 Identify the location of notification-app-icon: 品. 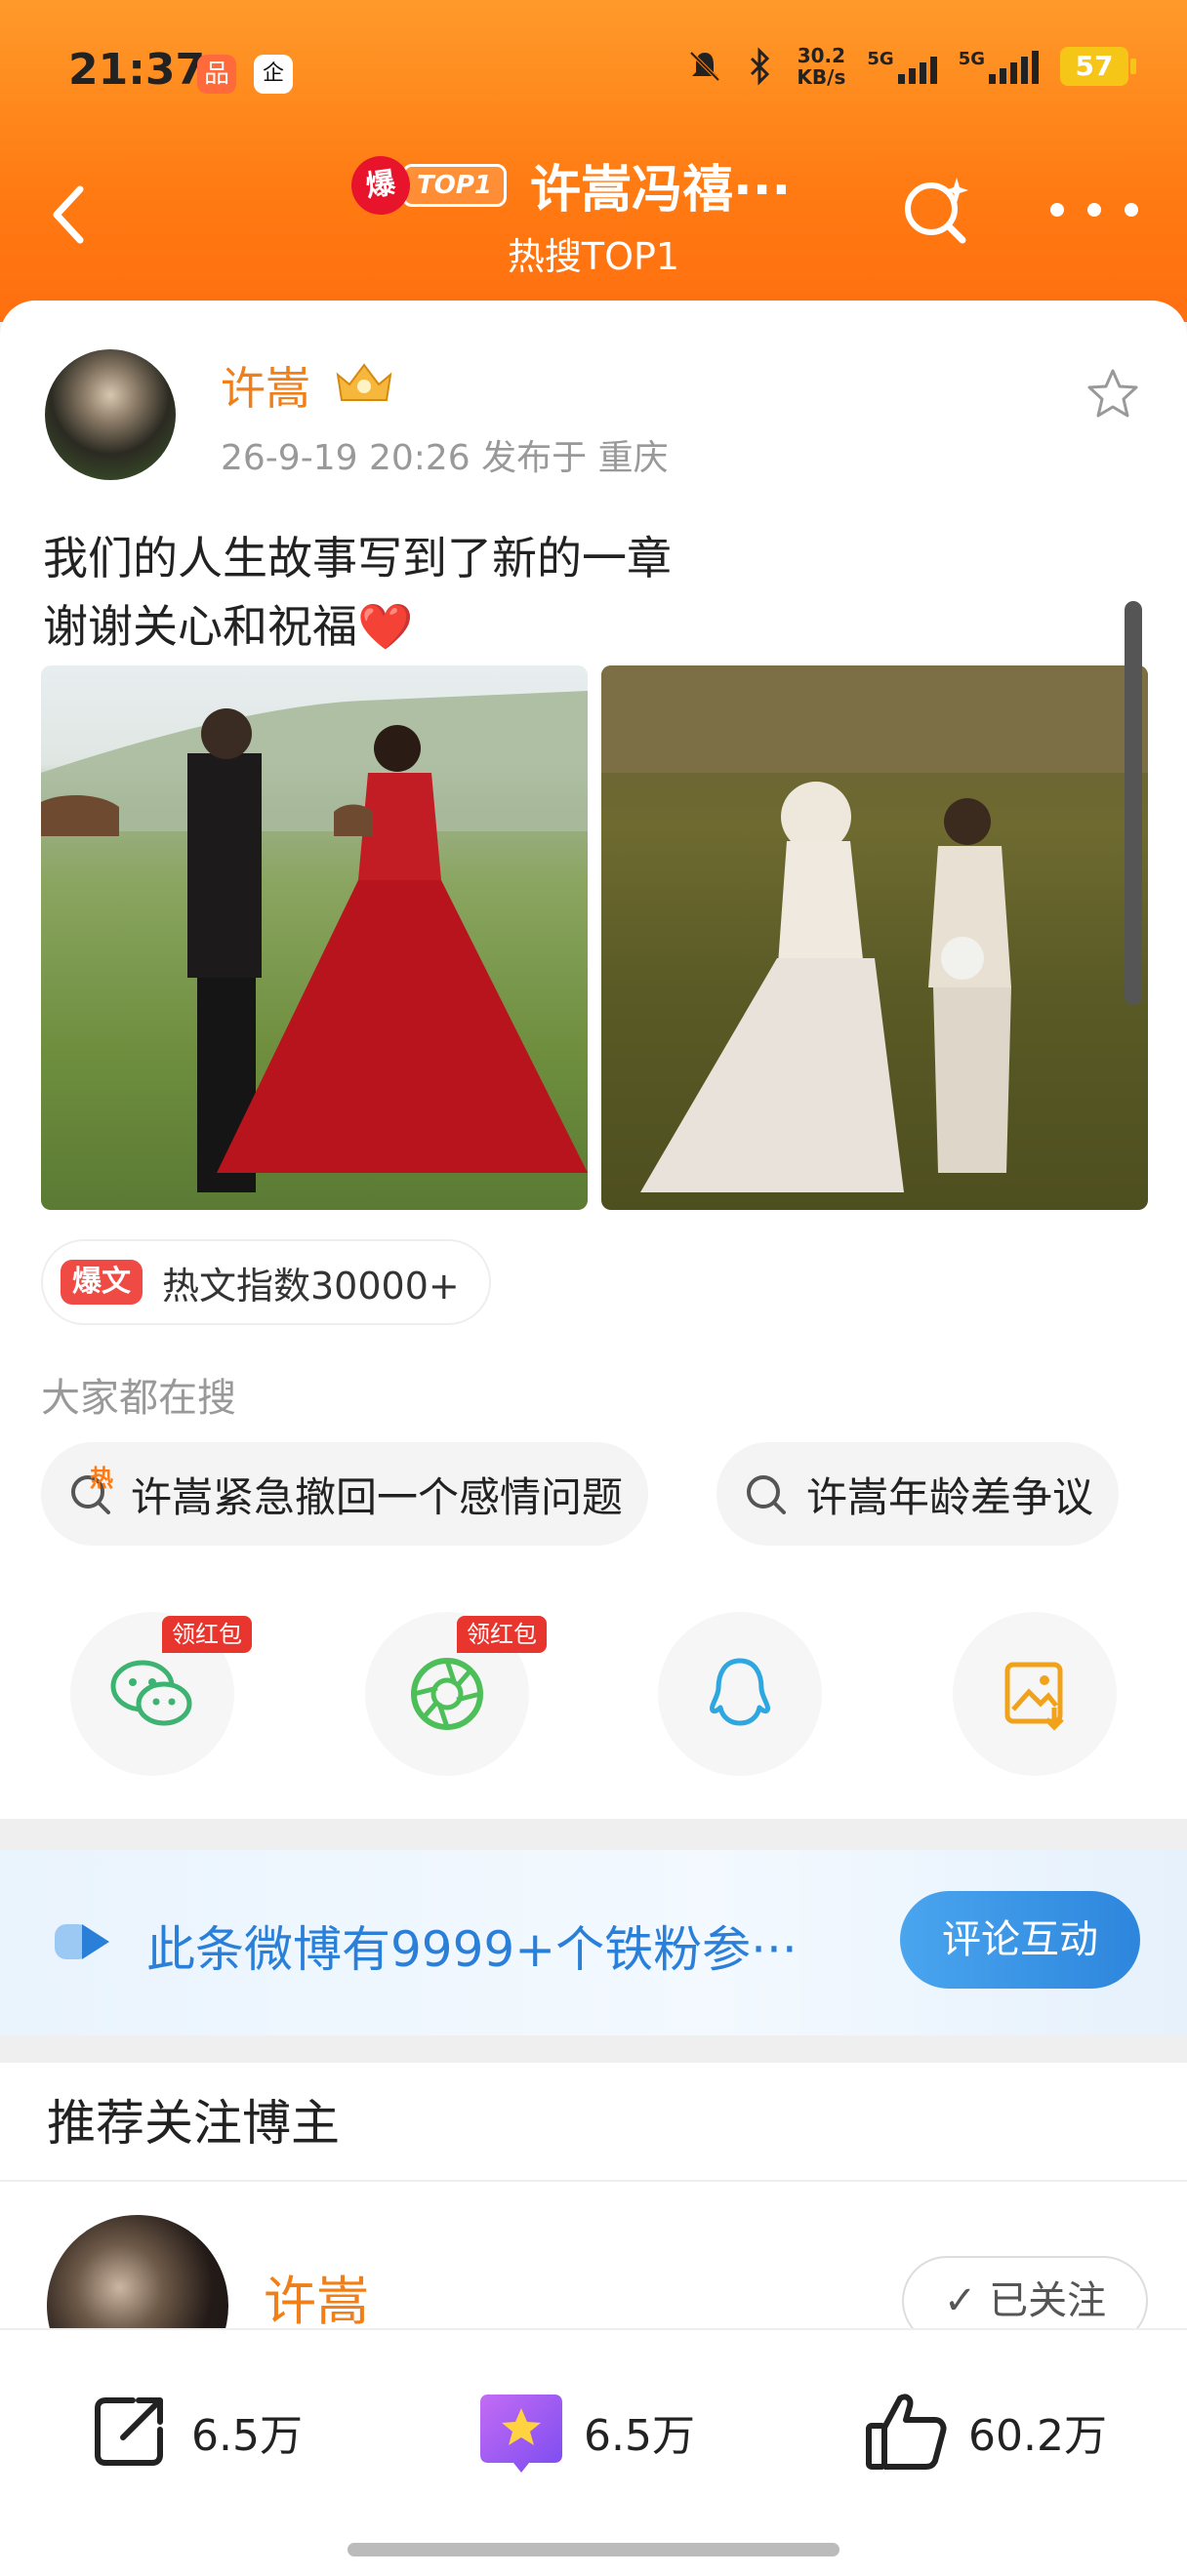
(216, 74).